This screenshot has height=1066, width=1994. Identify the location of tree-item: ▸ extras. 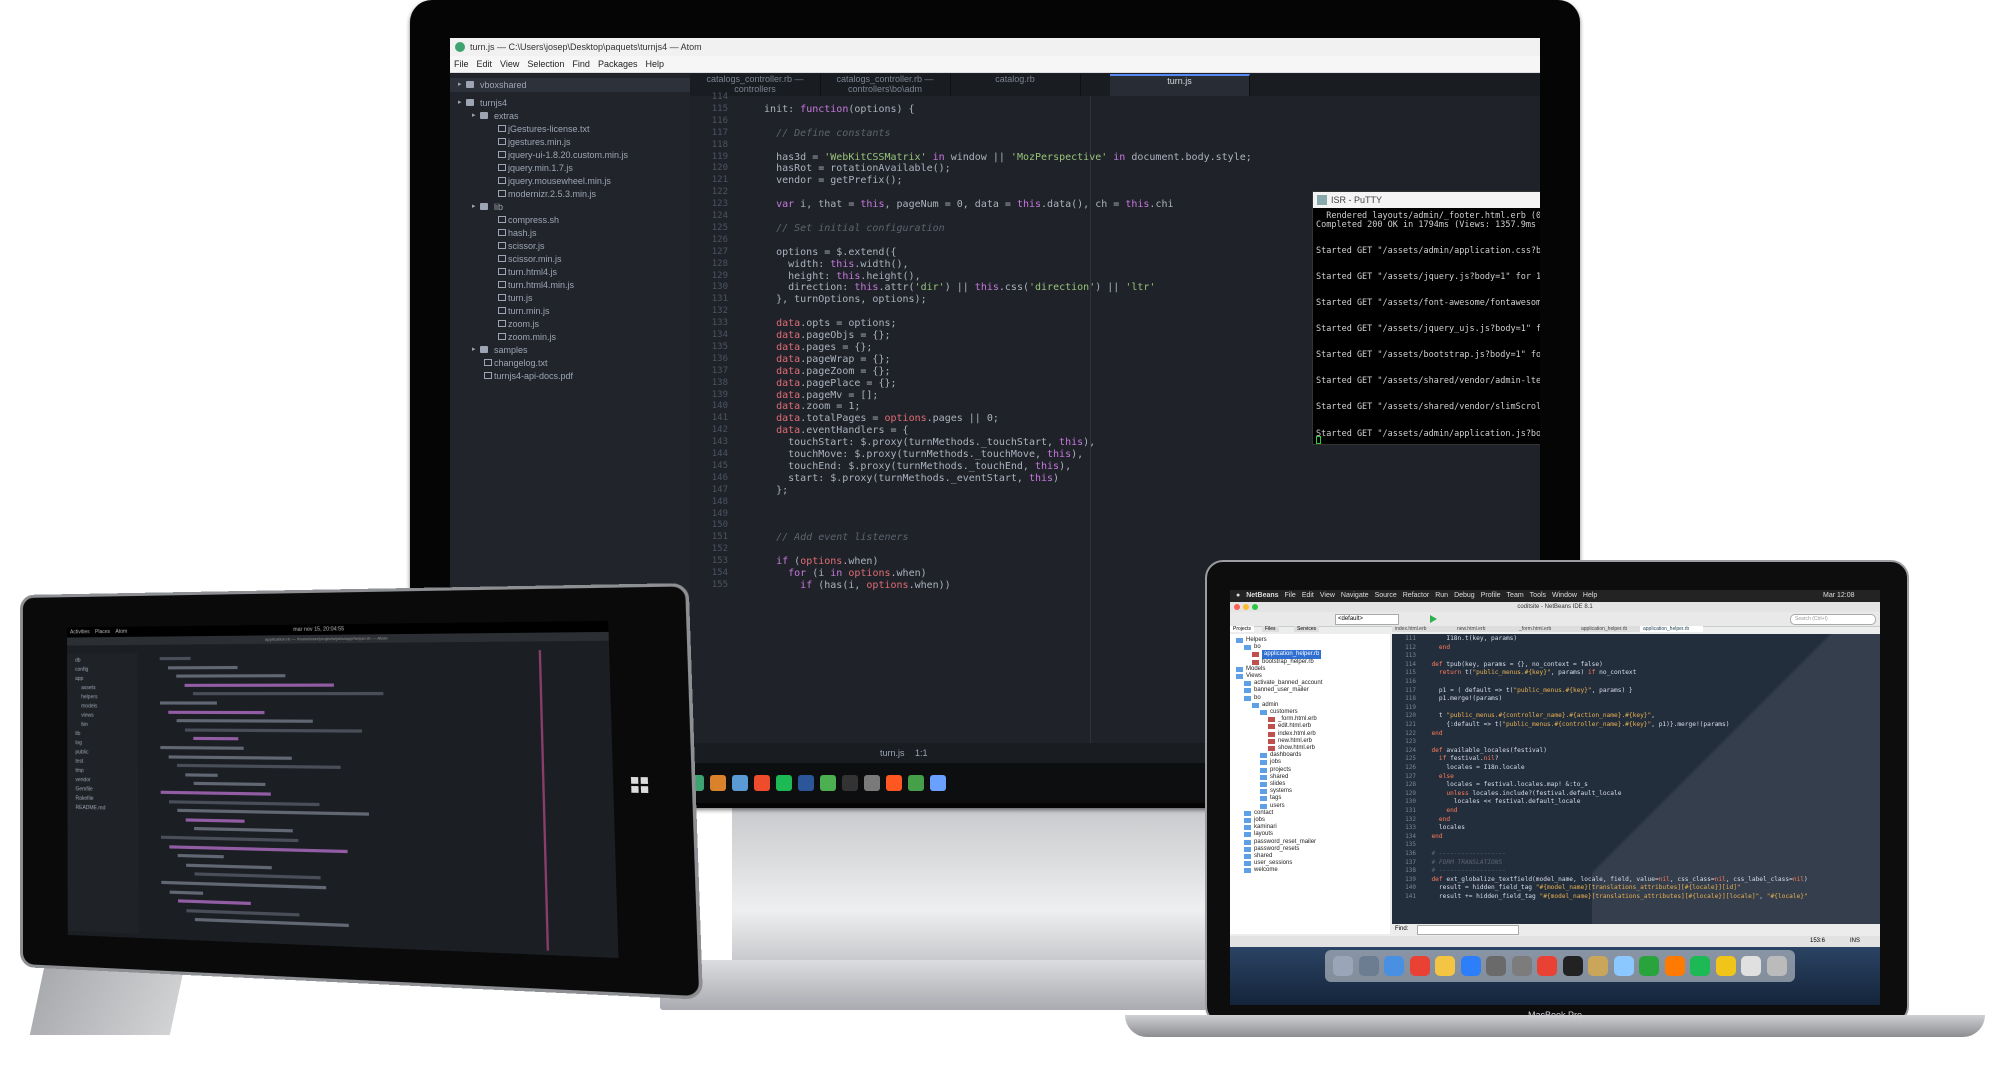
(570, 116).